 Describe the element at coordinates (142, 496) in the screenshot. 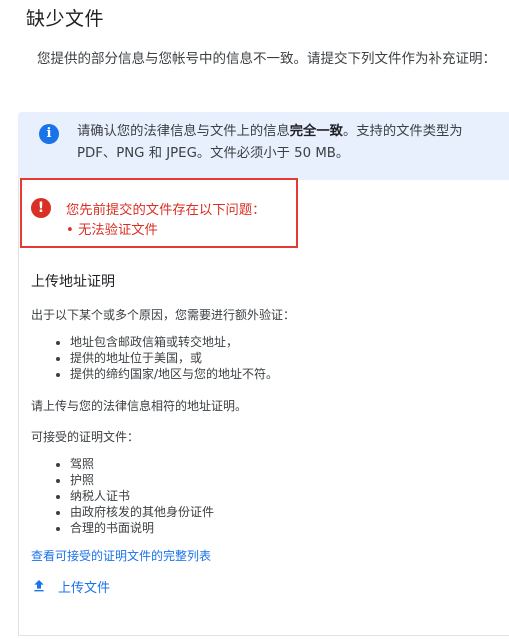

I see `list-item: 纳税人证书` at that location.